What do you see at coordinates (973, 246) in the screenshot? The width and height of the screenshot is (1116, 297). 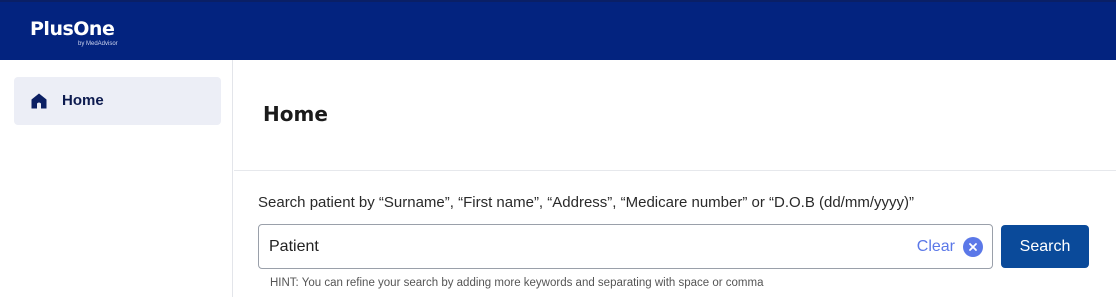 I see `close-circle-icon` at bounding box center [973, 246].